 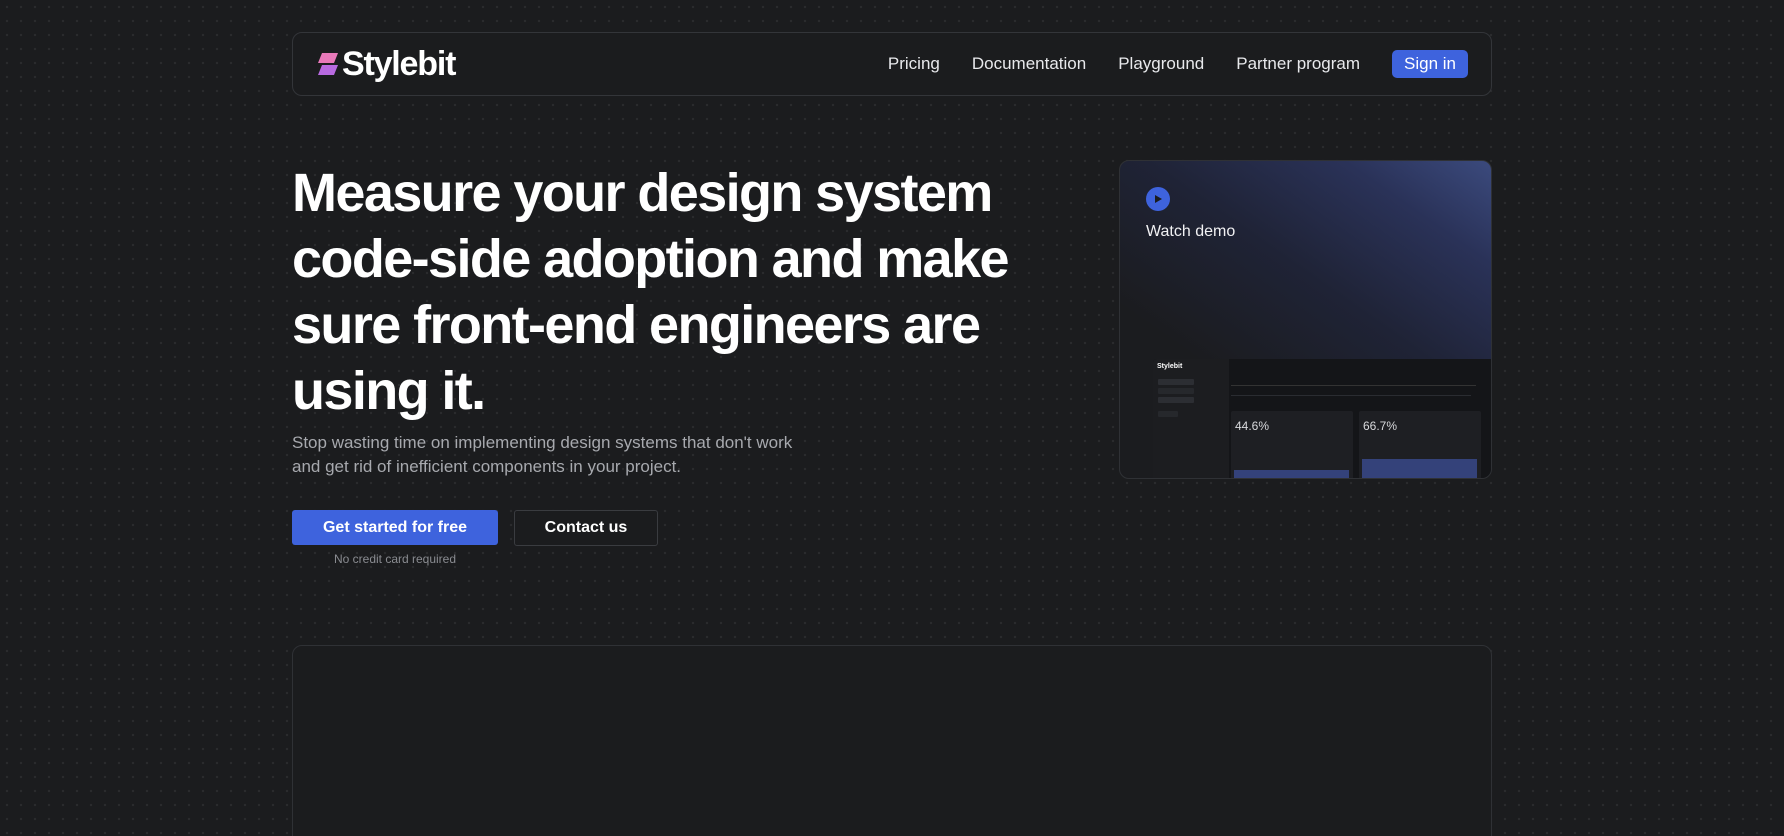 I want to click on brand-name: Stylebit, so click(x=399, y=63).